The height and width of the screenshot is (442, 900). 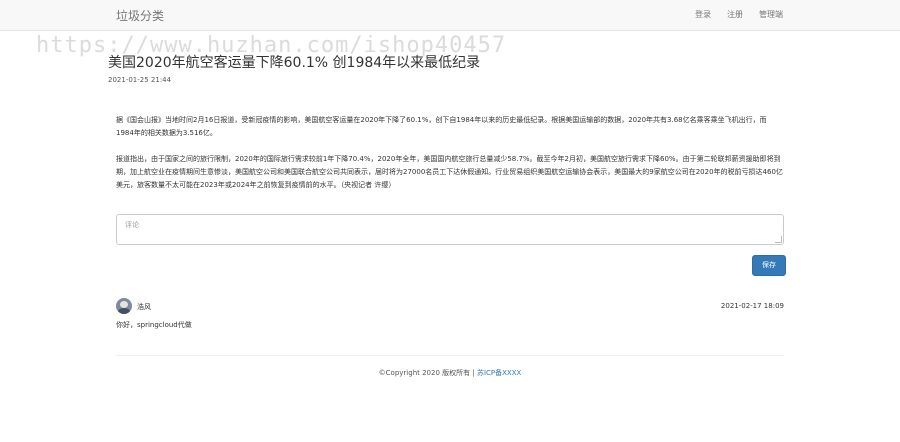 What do you see at coordinates (294, 63) in the screenshot?
I see `article-title: 美国2020年航空客运量下降60.1% 创1984年以来最低纪录` at bounding box center [294, 63].